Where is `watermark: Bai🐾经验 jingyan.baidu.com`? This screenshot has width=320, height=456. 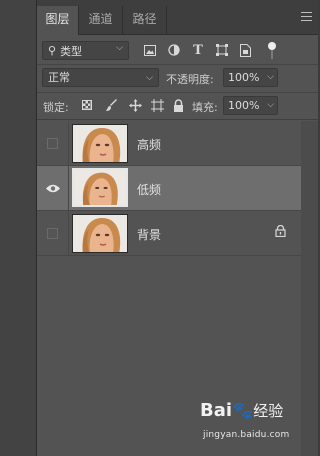 watermark: Bai🐾经验 jingyan.baidu.com is located at coordinates (259, 428).